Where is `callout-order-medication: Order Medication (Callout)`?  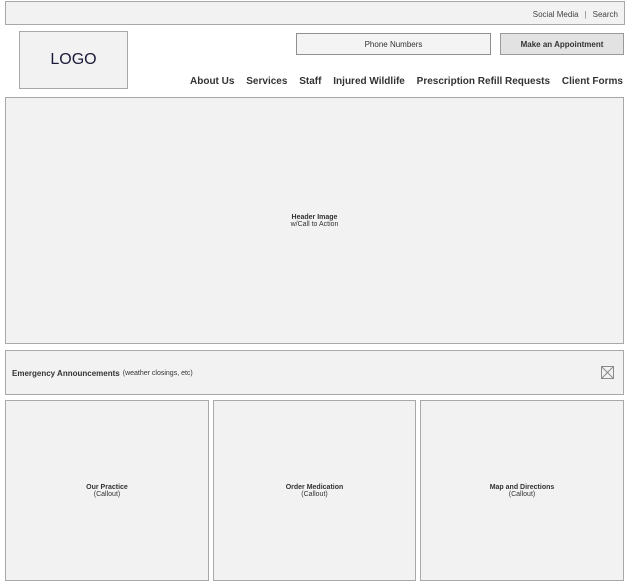
callout-order-medication: Order Medication (Callout) is located at coordinates (314, 490).